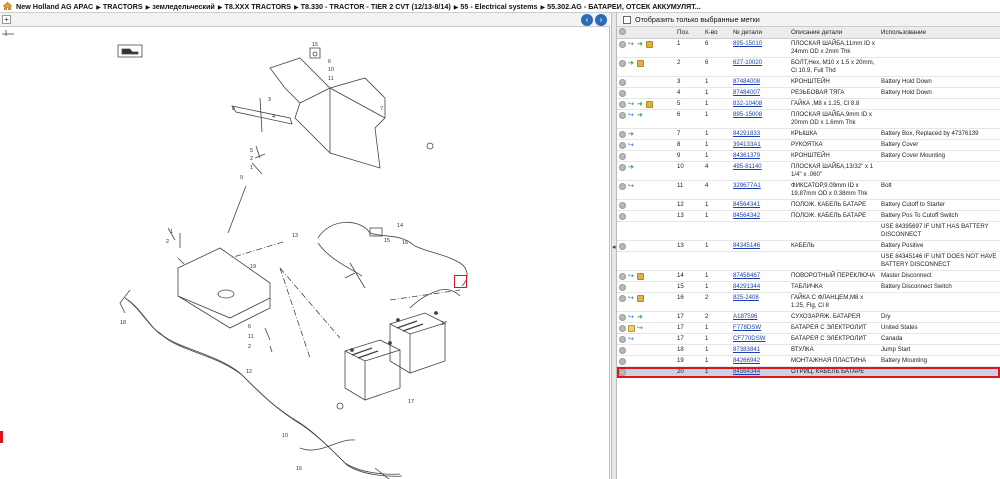 This screenshot has width=1000, height=479. Describe the element at coordinates (746, 275) in the screenshot. I see `part-number-link: 87458467` at that location.